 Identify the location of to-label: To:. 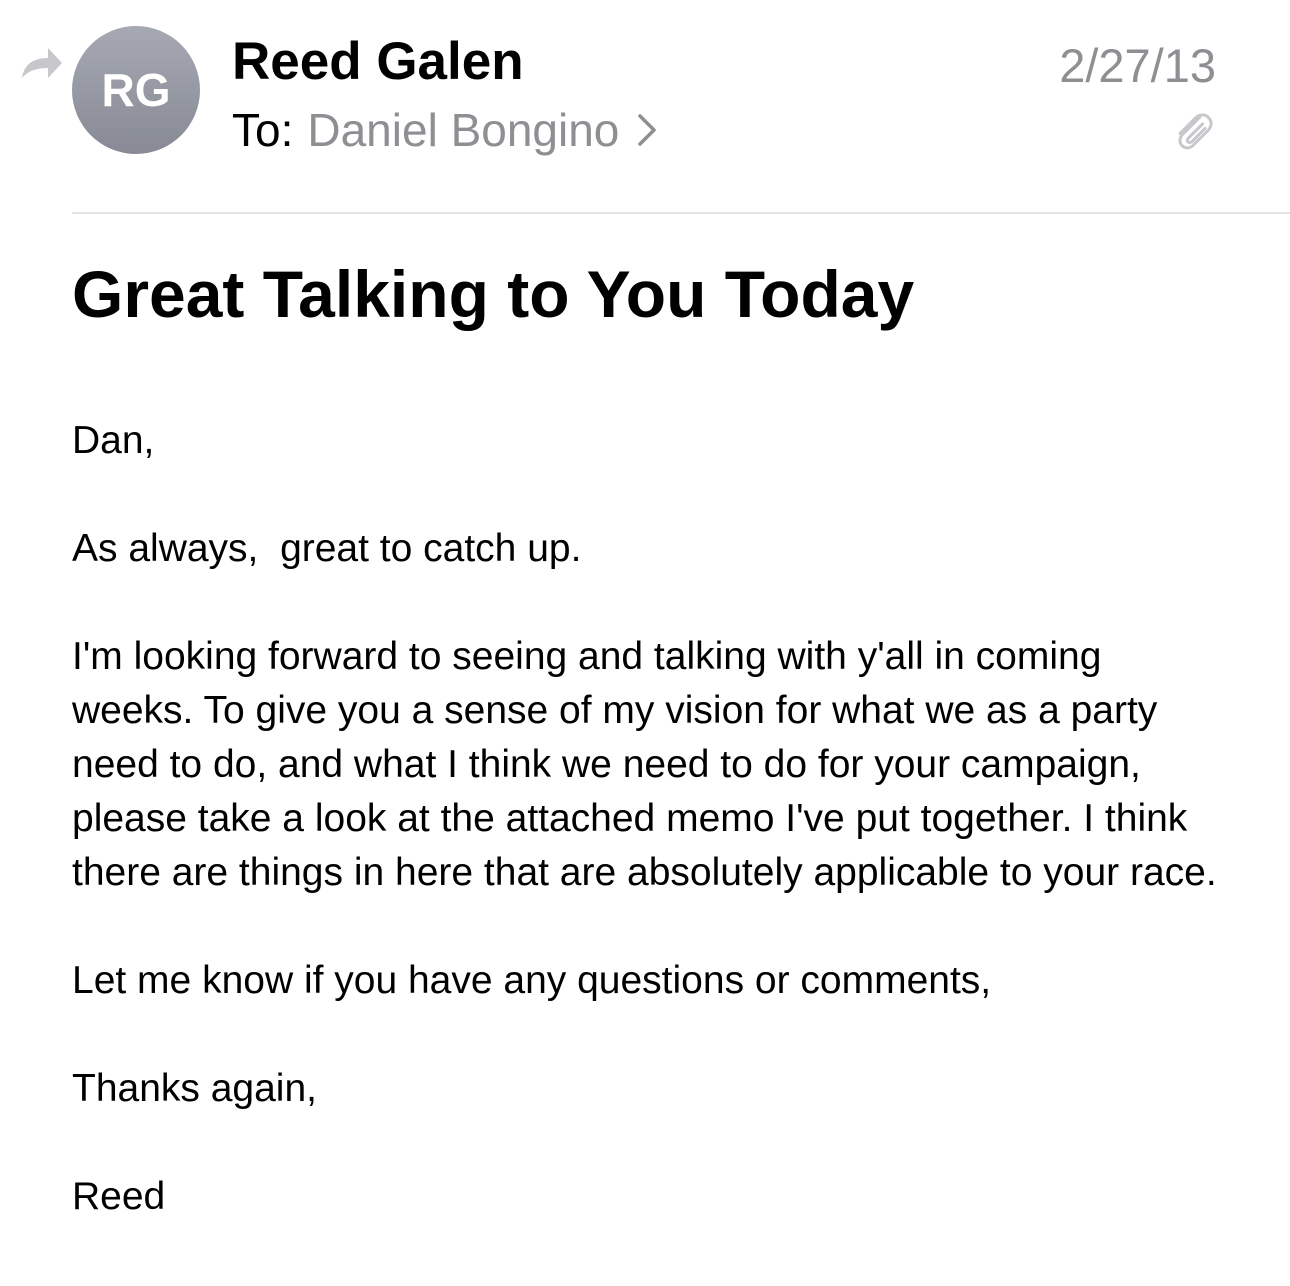
(263, 130).